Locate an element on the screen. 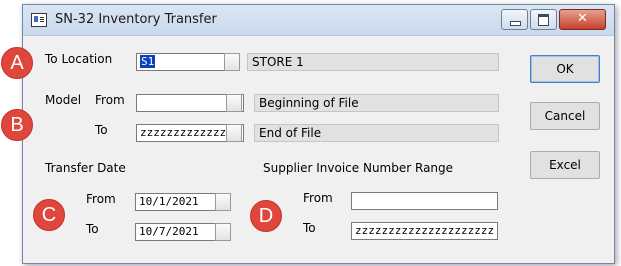  excel-button: Excel is located at coordinates (565, 165).